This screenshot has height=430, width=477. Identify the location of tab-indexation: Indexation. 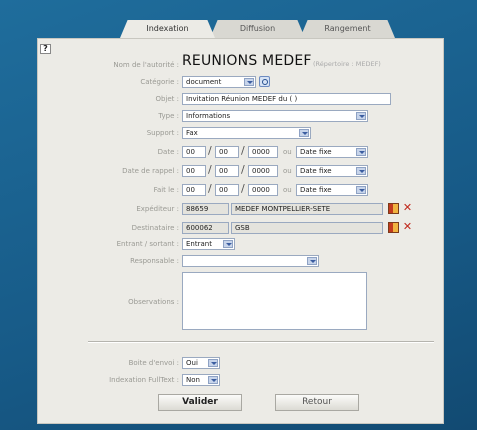
(167, 29).